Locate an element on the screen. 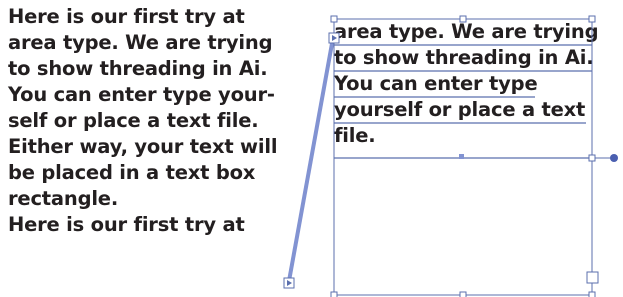 The image size is (623, 297). resize-handle-bottom-left is located at coordinates (334, 294).